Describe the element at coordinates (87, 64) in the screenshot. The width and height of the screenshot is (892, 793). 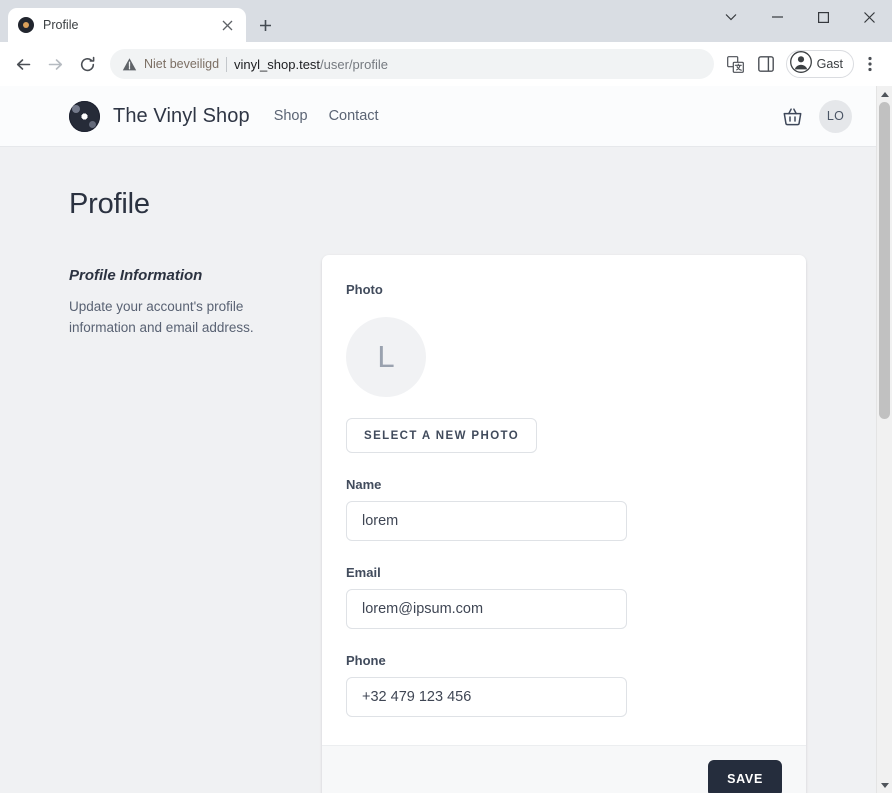
I see `reload-button` at that location.